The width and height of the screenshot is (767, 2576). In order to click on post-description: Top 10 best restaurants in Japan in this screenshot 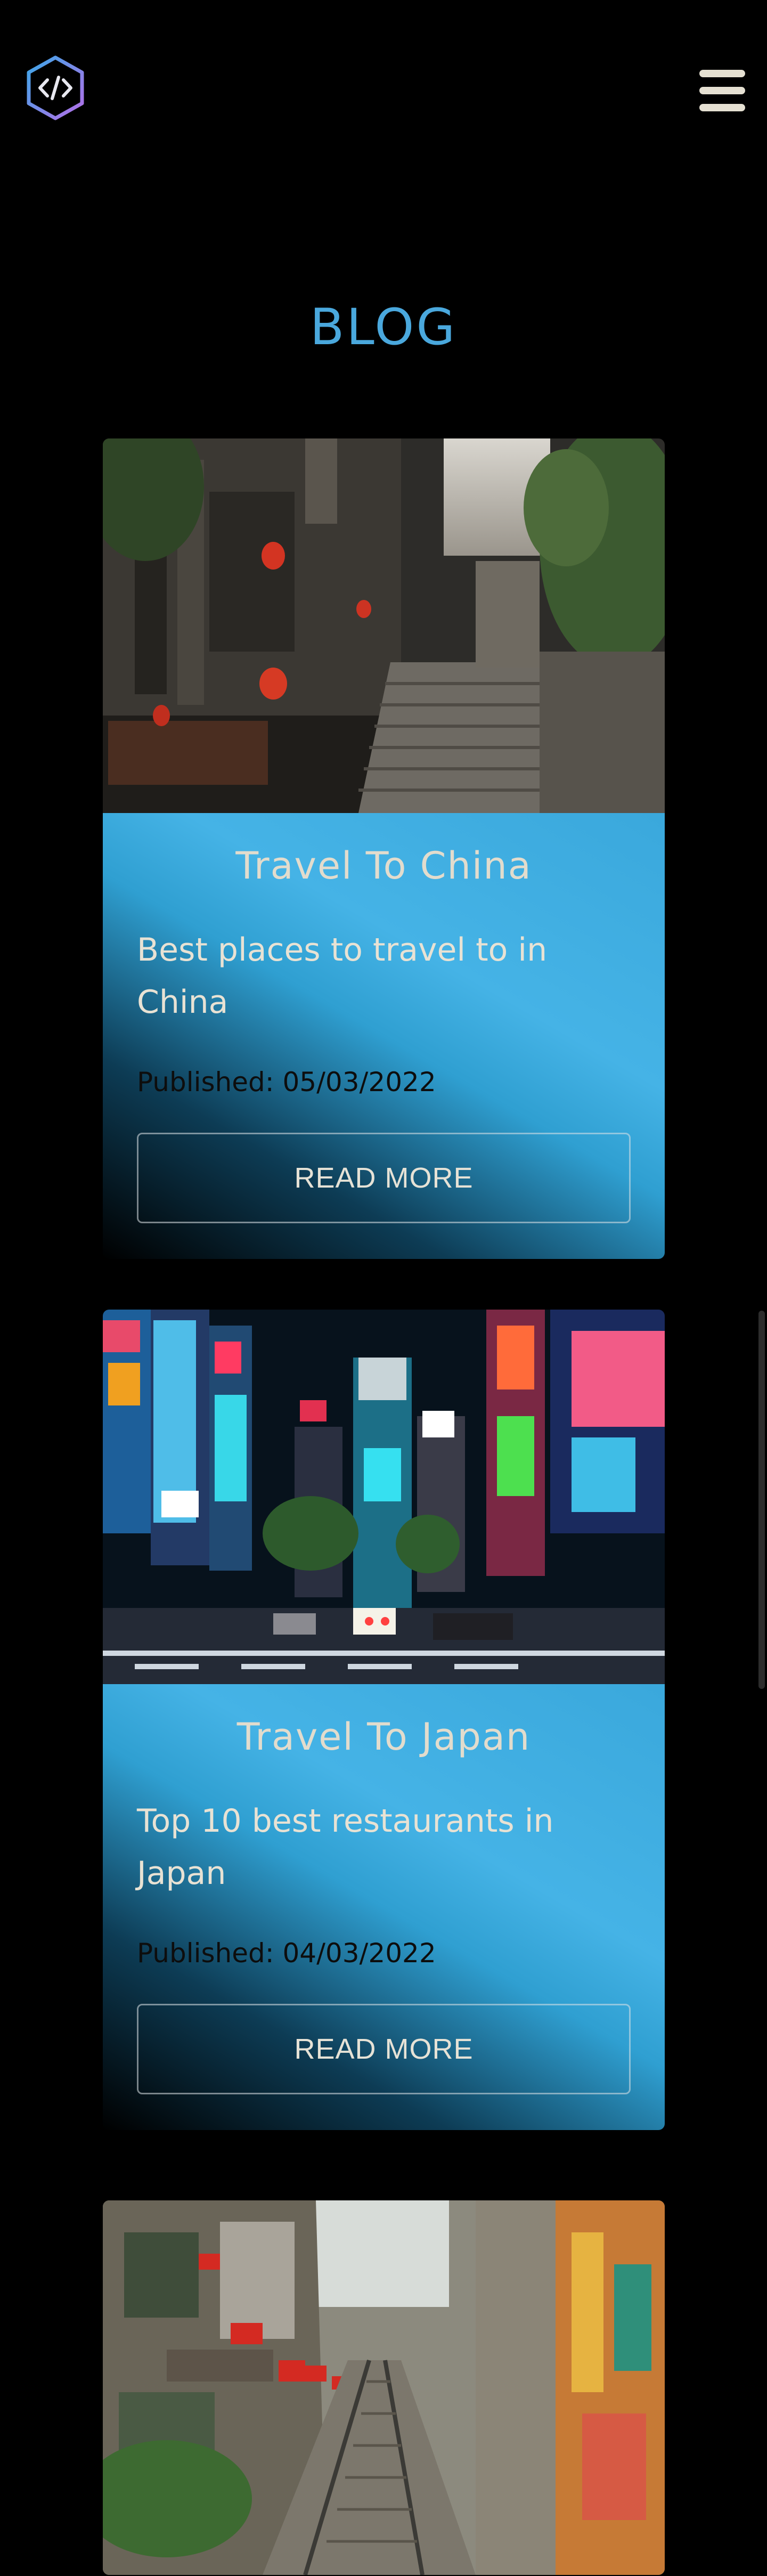, I will do `click(345, 1847)`.